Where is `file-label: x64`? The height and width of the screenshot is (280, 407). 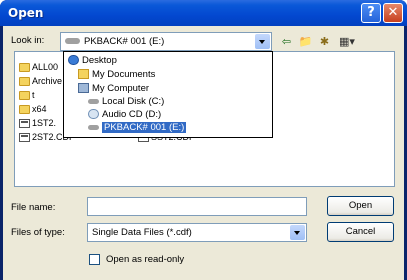 file-label: x64 is located at coordinates (39, 109).